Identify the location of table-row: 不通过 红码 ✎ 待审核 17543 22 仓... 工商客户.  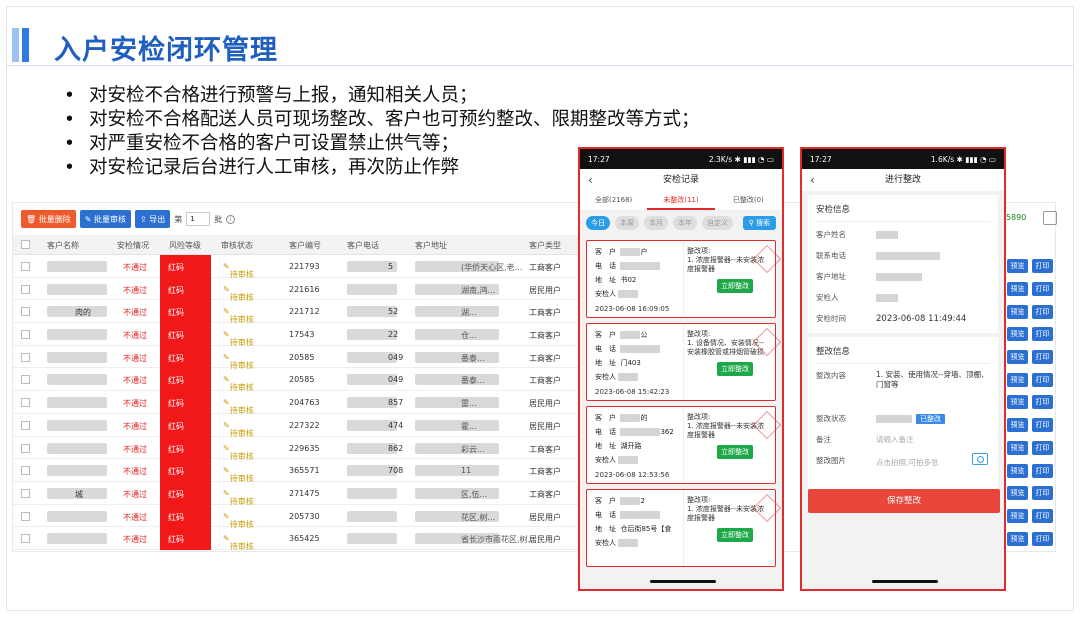
(295, 335).